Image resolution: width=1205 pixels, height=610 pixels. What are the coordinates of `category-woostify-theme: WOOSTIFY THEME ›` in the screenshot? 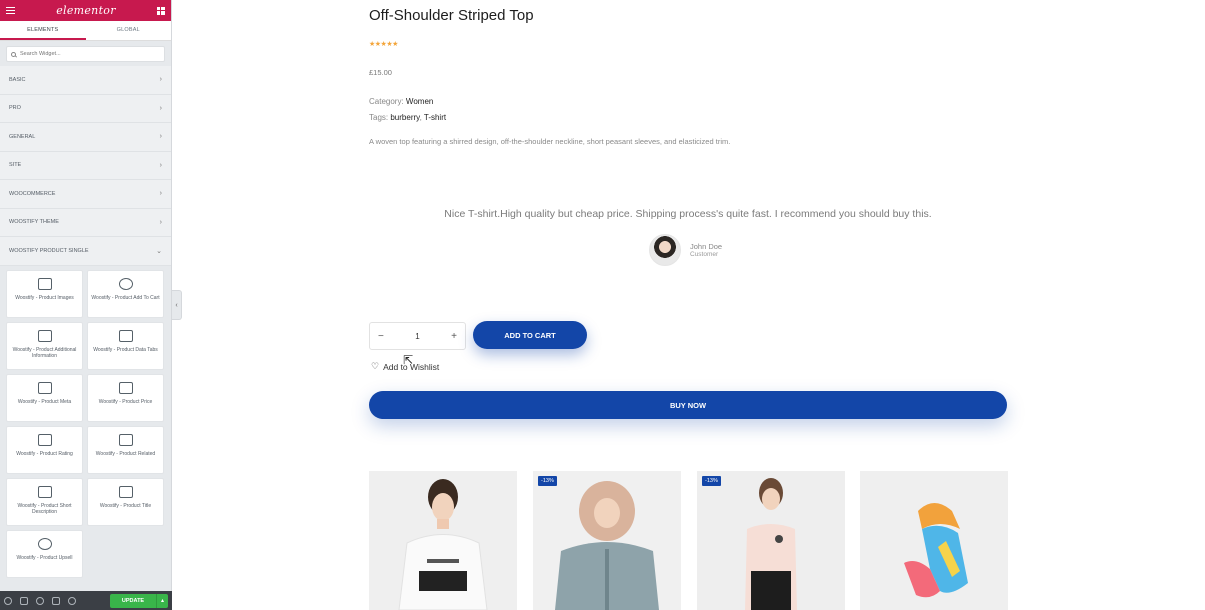 It's located at (85, 222).